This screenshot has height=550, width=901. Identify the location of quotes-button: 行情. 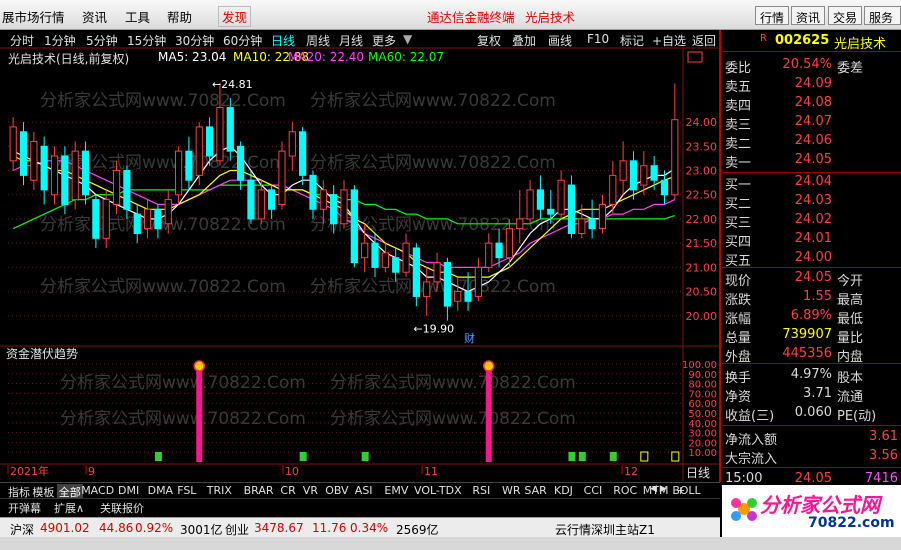
(772, 15).